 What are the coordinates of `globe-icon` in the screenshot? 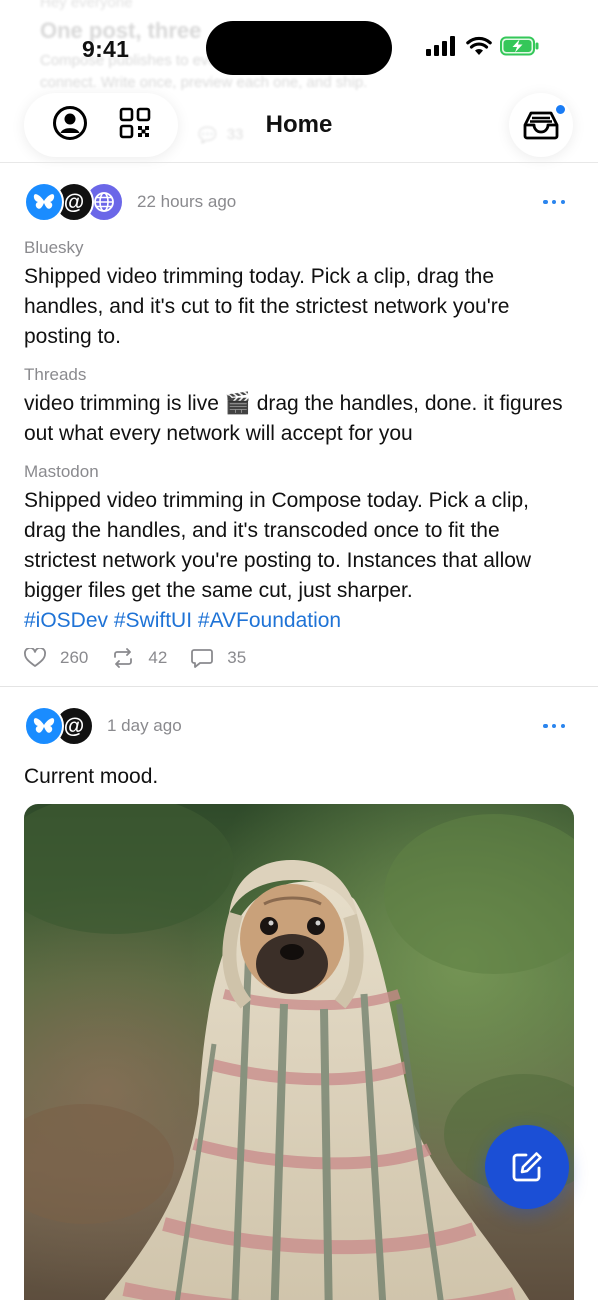 It's located at (104, 202).